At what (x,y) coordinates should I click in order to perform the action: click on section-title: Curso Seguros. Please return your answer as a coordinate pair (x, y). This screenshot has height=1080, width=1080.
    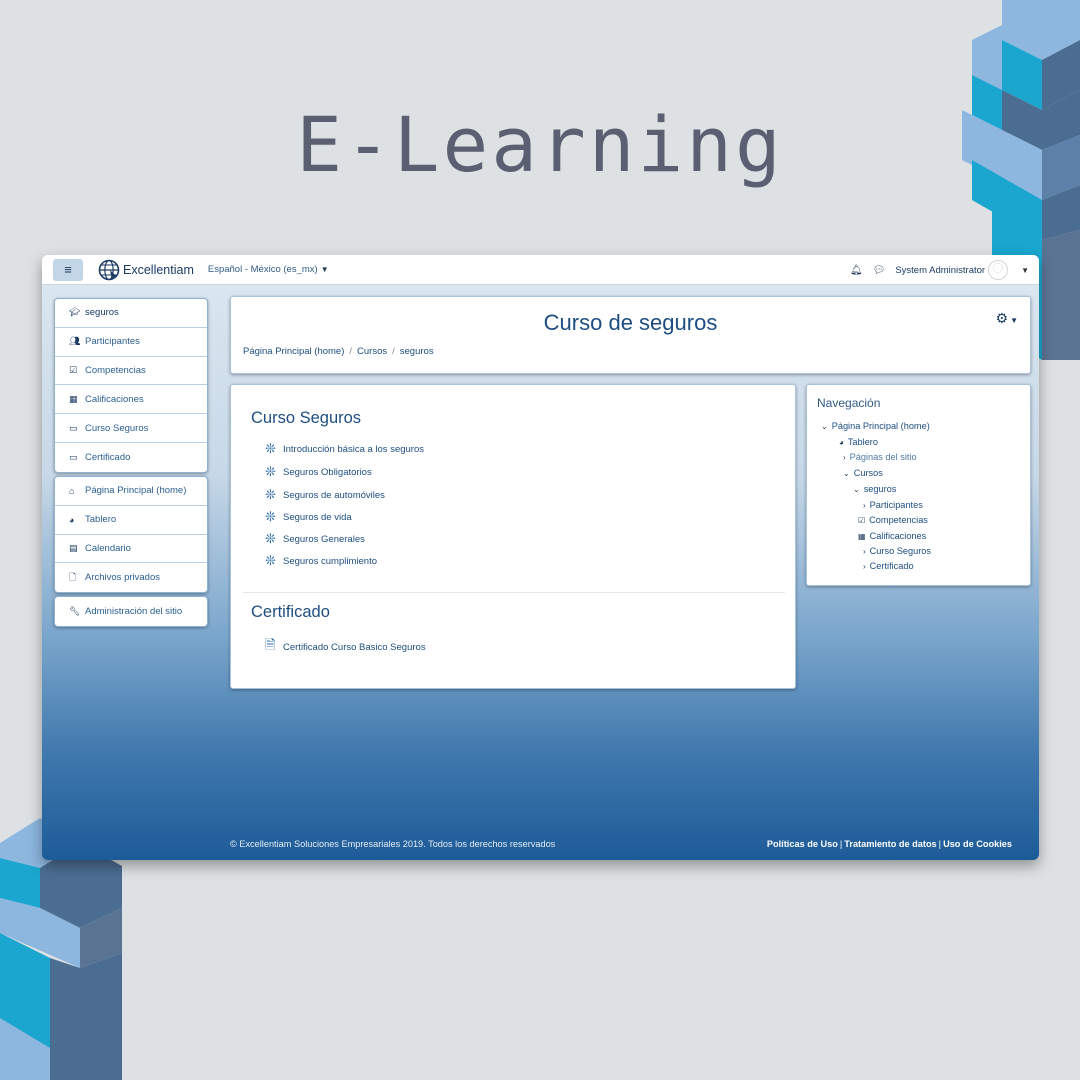
    Looking at the image, I should click on (306, 418).